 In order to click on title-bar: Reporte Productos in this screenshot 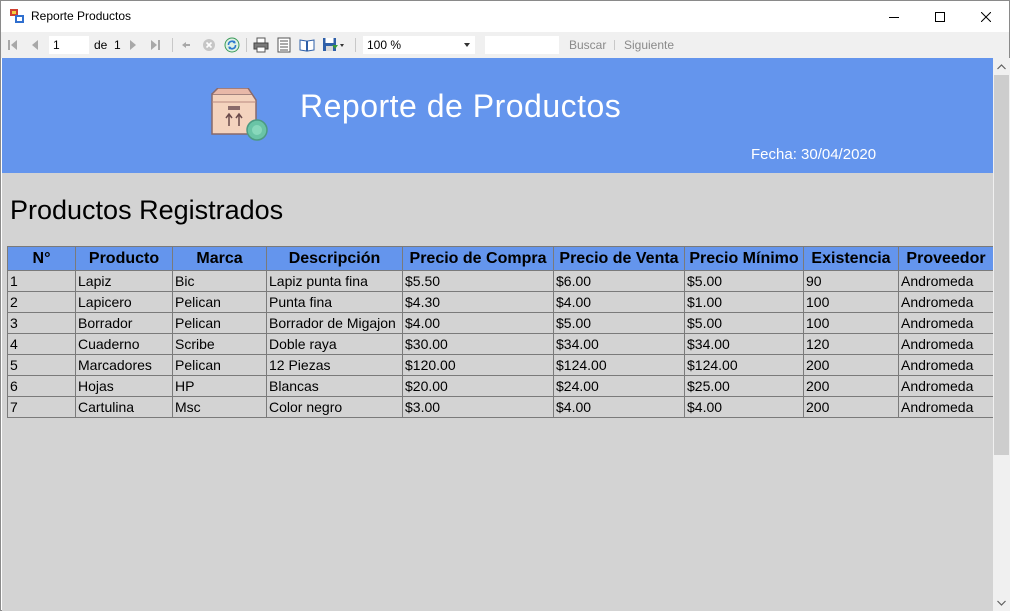, I will do `click(505, 16)`.